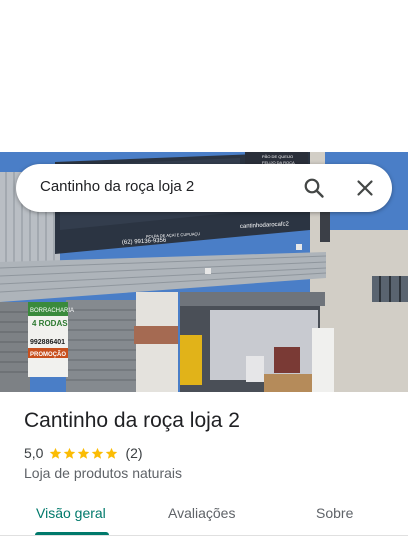 Image resolution: width=408 pixels, height=544 pixels. Describe the element at coordinates (47, 342) in the screenshot. I see `banner-phone: 992886401` at that location.